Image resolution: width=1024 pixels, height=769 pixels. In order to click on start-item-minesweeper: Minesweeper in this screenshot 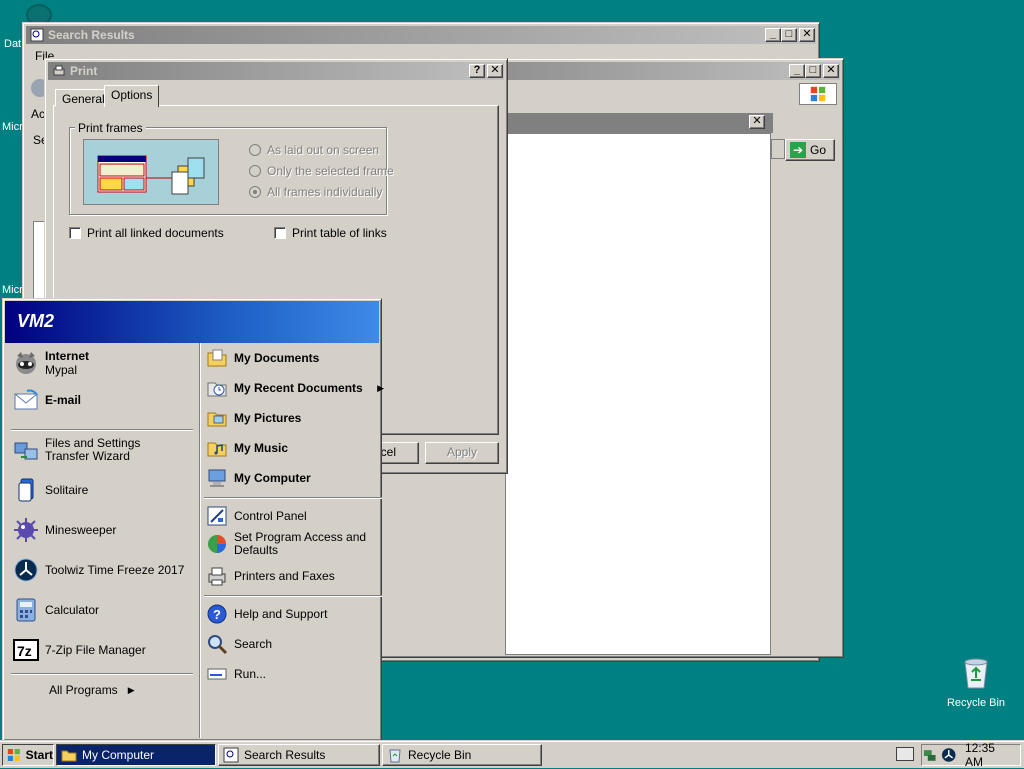, I will do `click(64, 530)`.